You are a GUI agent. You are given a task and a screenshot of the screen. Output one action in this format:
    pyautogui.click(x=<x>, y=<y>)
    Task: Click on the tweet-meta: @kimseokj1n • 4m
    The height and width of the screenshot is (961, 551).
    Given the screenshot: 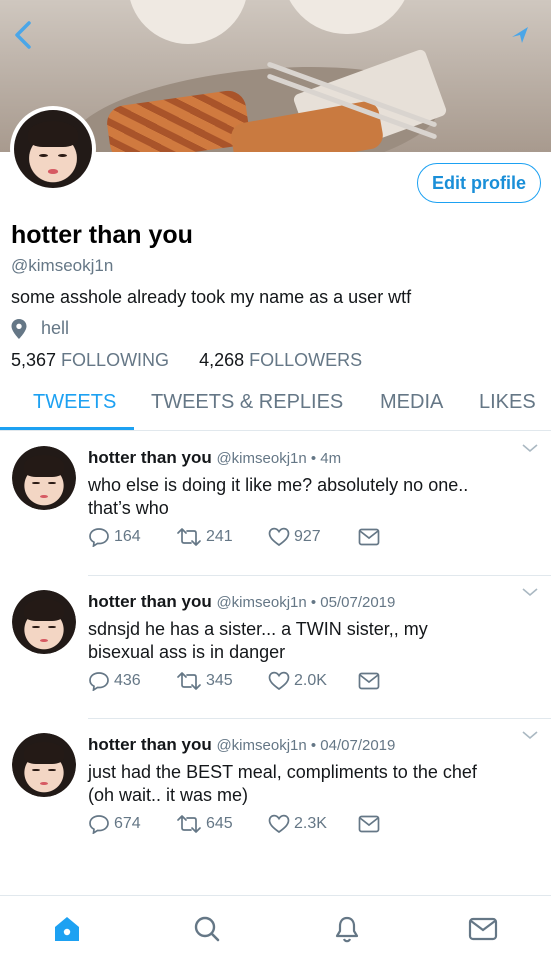 What is the action you would take?
    pyautogui.click(x=279, y=458)
    